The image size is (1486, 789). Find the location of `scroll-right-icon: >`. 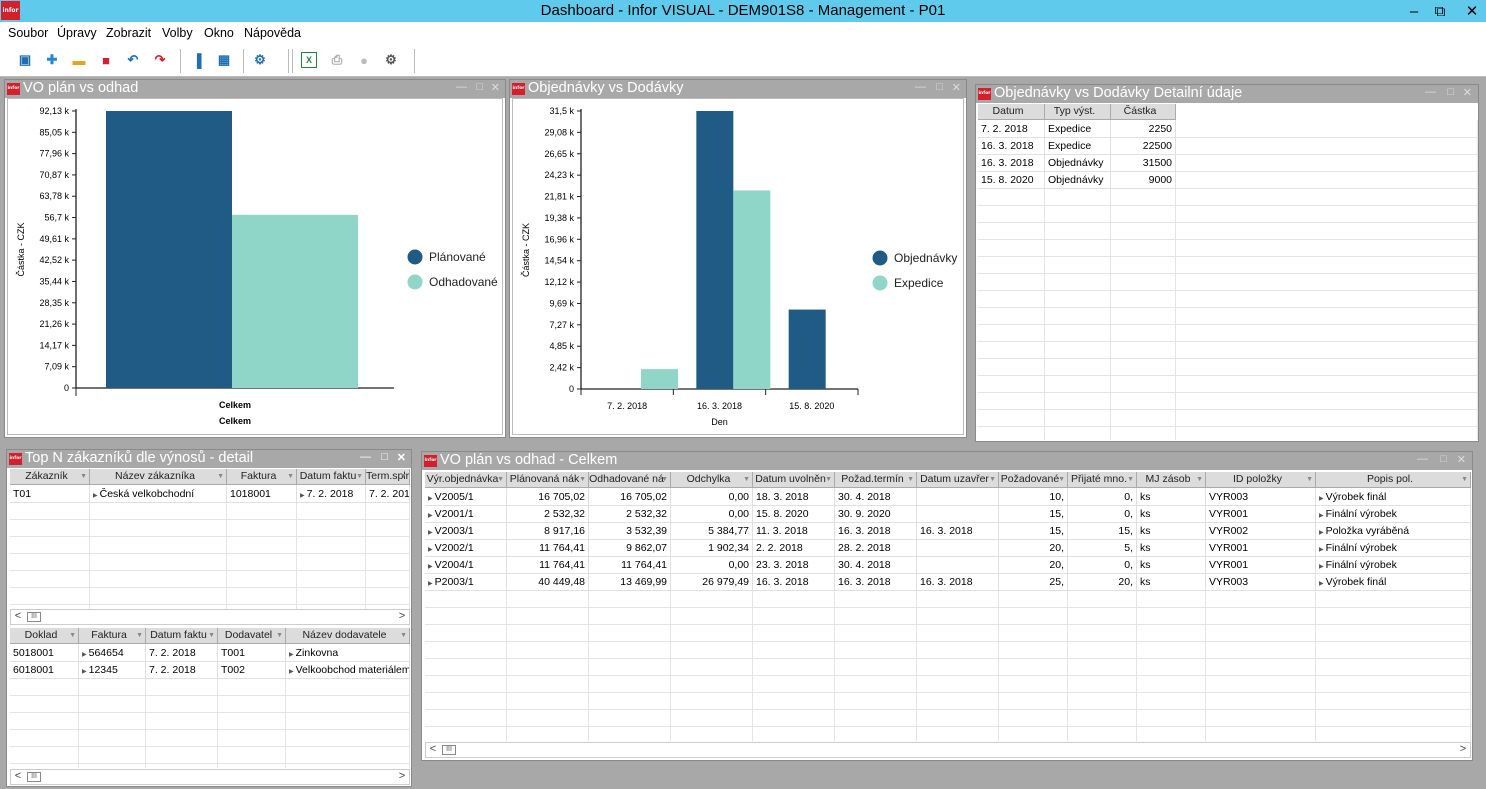

scroll-right-icon: > is located at coordinates (1463, 750).